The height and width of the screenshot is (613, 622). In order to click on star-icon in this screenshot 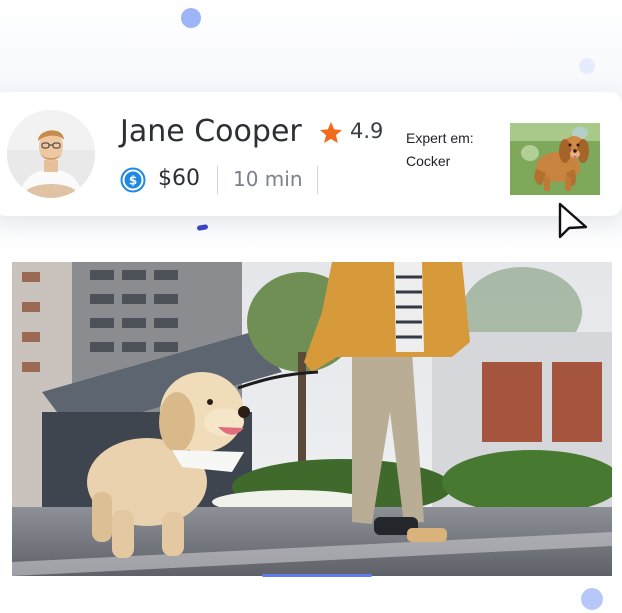, I will do `click(331, 132)`.